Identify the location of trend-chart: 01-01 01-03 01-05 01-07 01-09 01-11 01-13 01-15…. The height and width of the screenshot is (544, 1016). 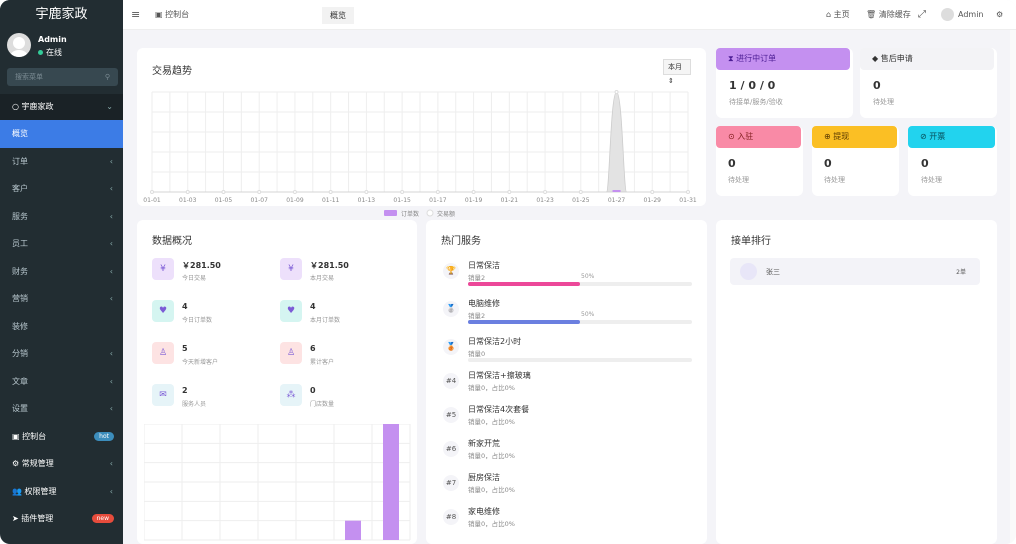
(420, 154).